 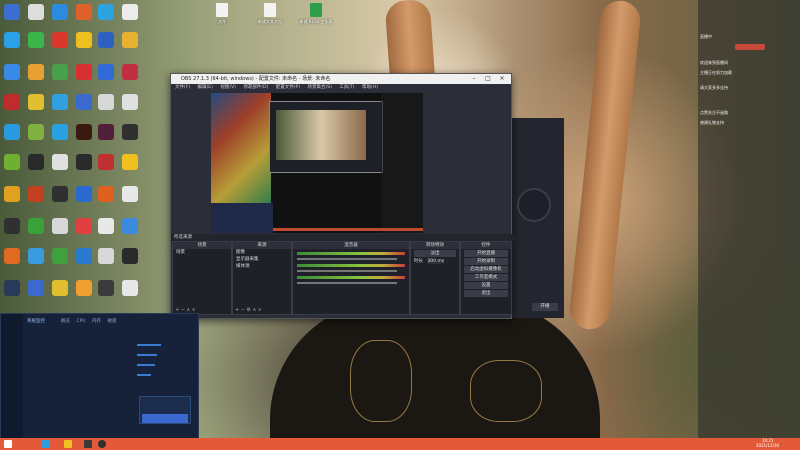 What do you see at coordinates (288, 87) in the screenshot?
I see `menu-profile: 配置文件(P)` at bounding box center [288, 87].